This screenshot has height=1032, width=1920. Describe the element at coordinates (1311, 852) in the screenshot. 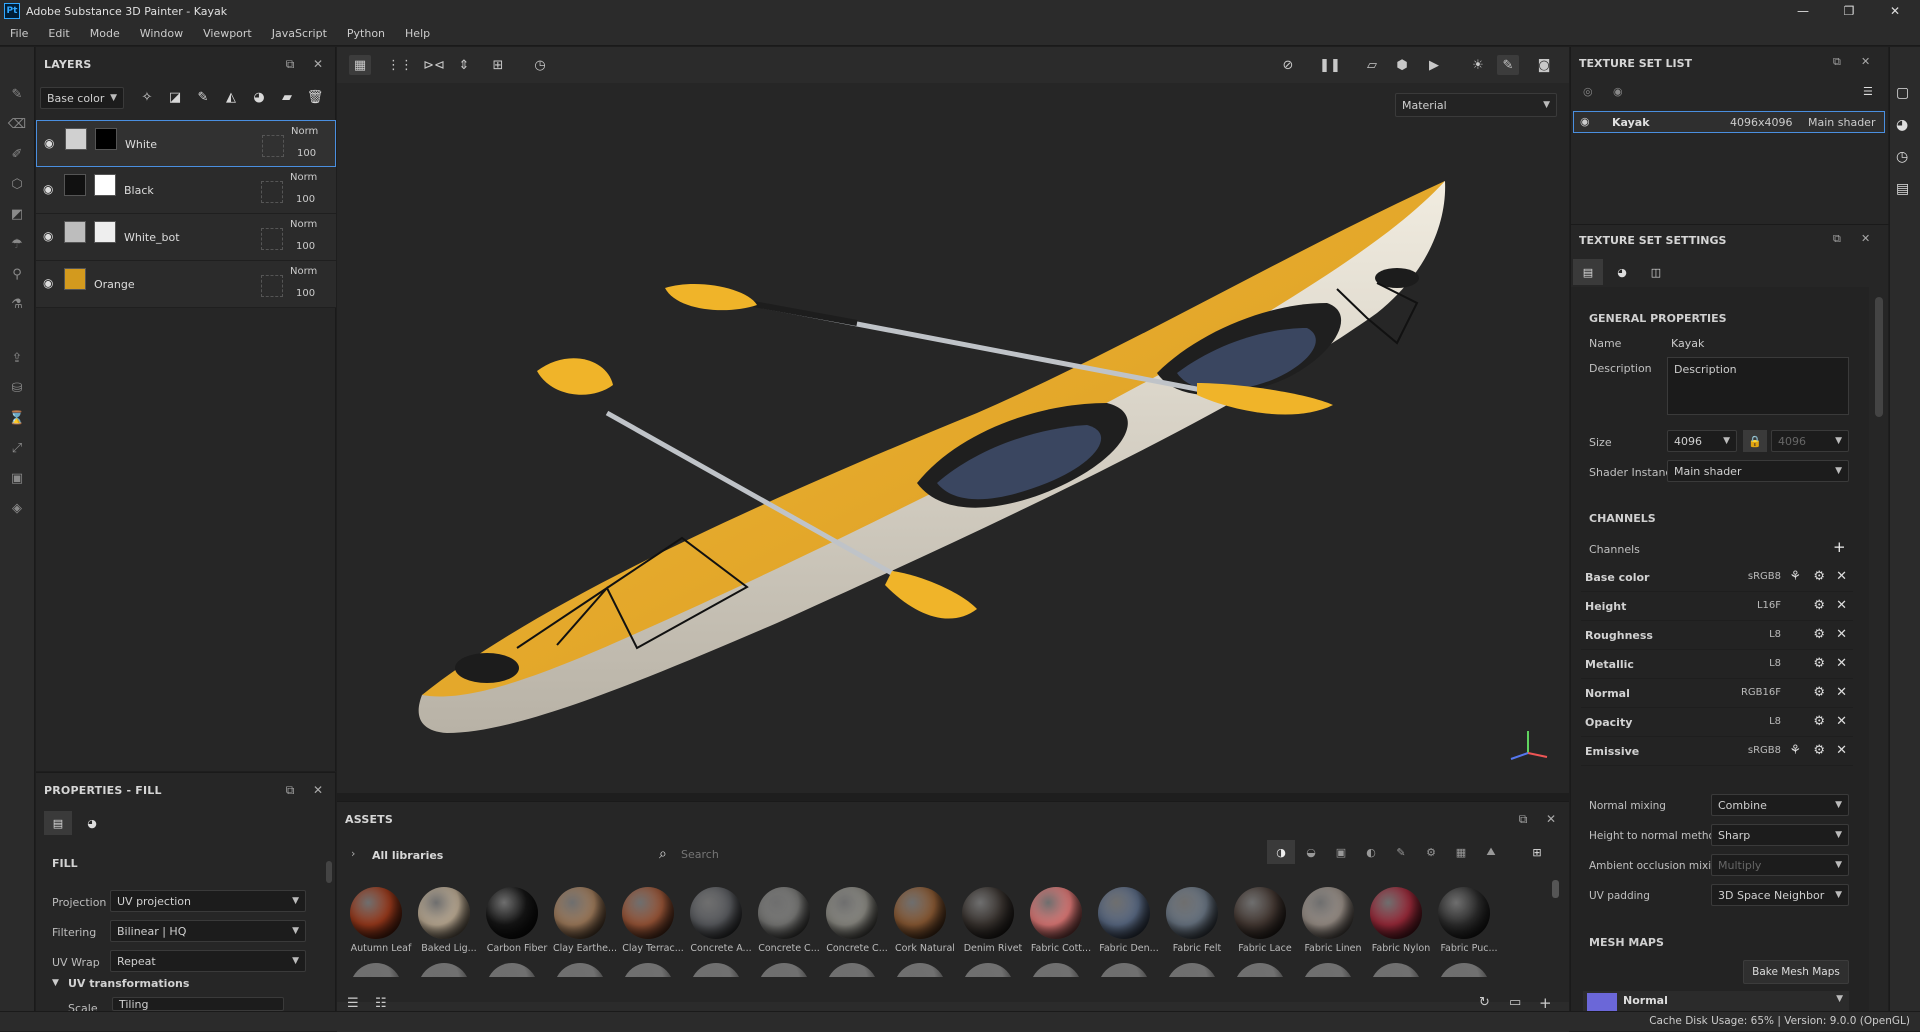

I see `filter-smart-materials-icon: ◒` at that location.